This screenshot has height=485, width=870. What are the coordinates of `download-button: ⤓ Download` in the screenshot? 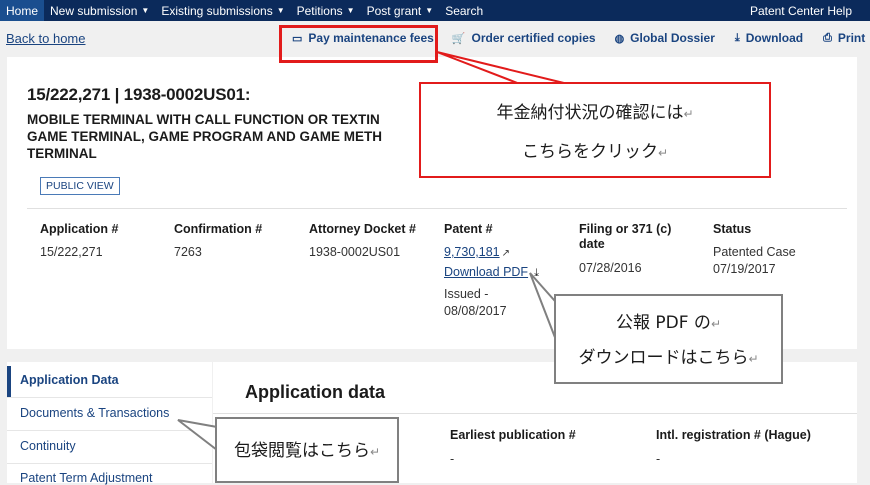 It's located at (769, 38).